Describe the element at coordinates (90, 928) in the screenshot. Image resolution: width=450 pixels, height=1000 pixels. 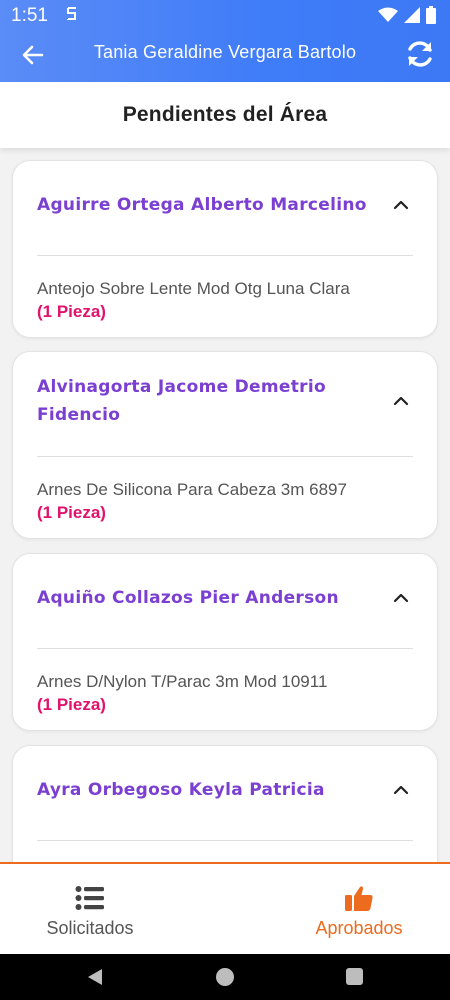
I see `nav-tab-label: Solicitados` at that location.